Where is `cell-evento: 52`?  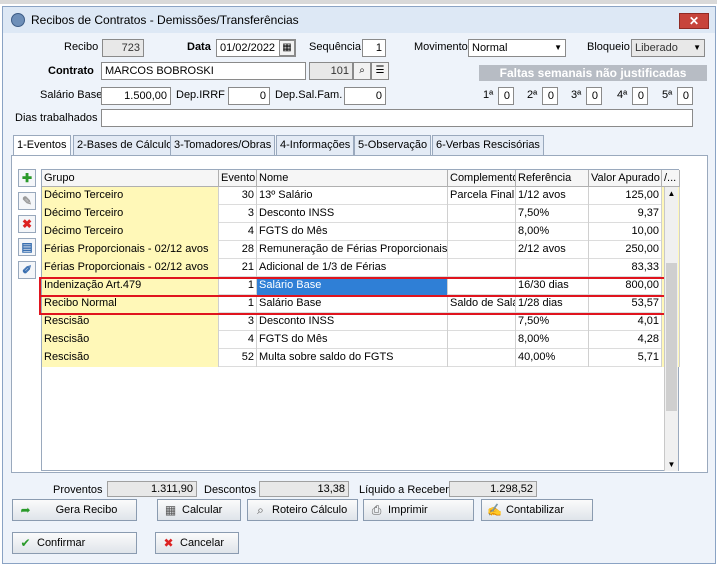
cell-evento: 52 is located at coordinates (238, 358).